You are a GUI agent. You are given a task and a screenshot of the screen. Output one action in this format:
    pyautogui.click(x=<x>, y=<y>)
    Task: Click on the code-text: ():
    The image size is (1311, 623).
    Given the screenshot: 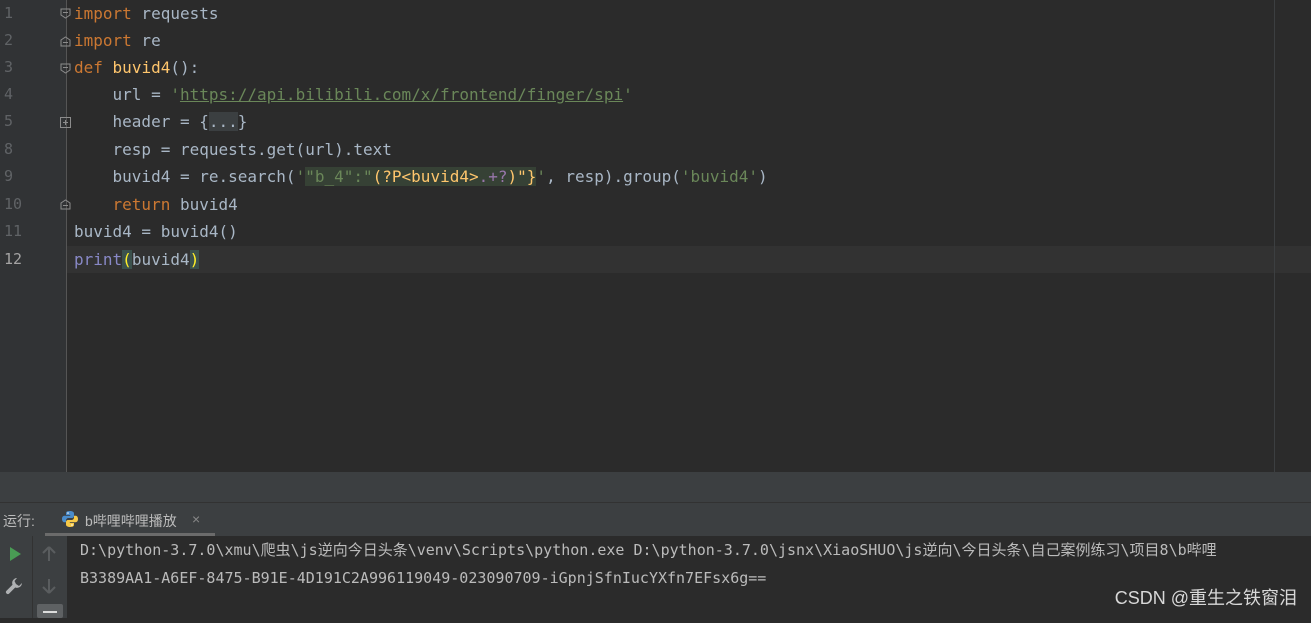 What is the action you would take?
    pyautogui.click(x=185, y=67)
    